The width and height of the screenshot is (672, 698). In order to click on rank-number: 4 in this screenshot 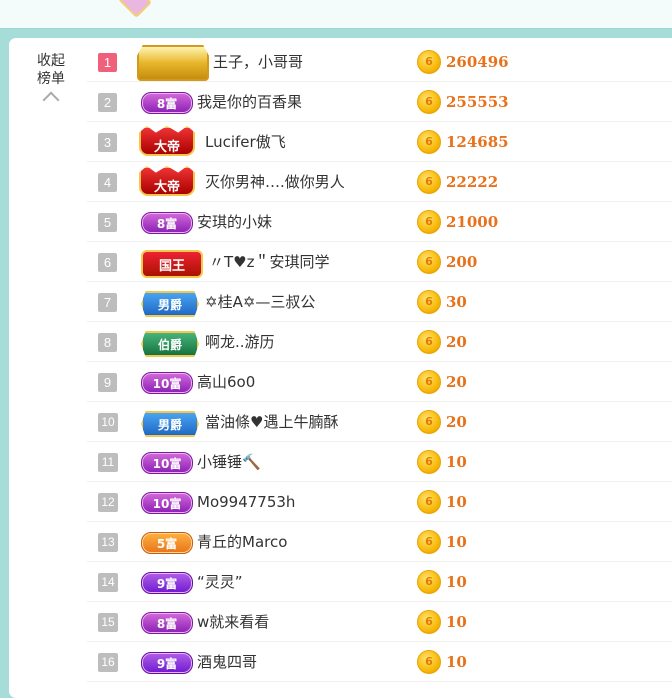, I will do `click(107, 182)`.